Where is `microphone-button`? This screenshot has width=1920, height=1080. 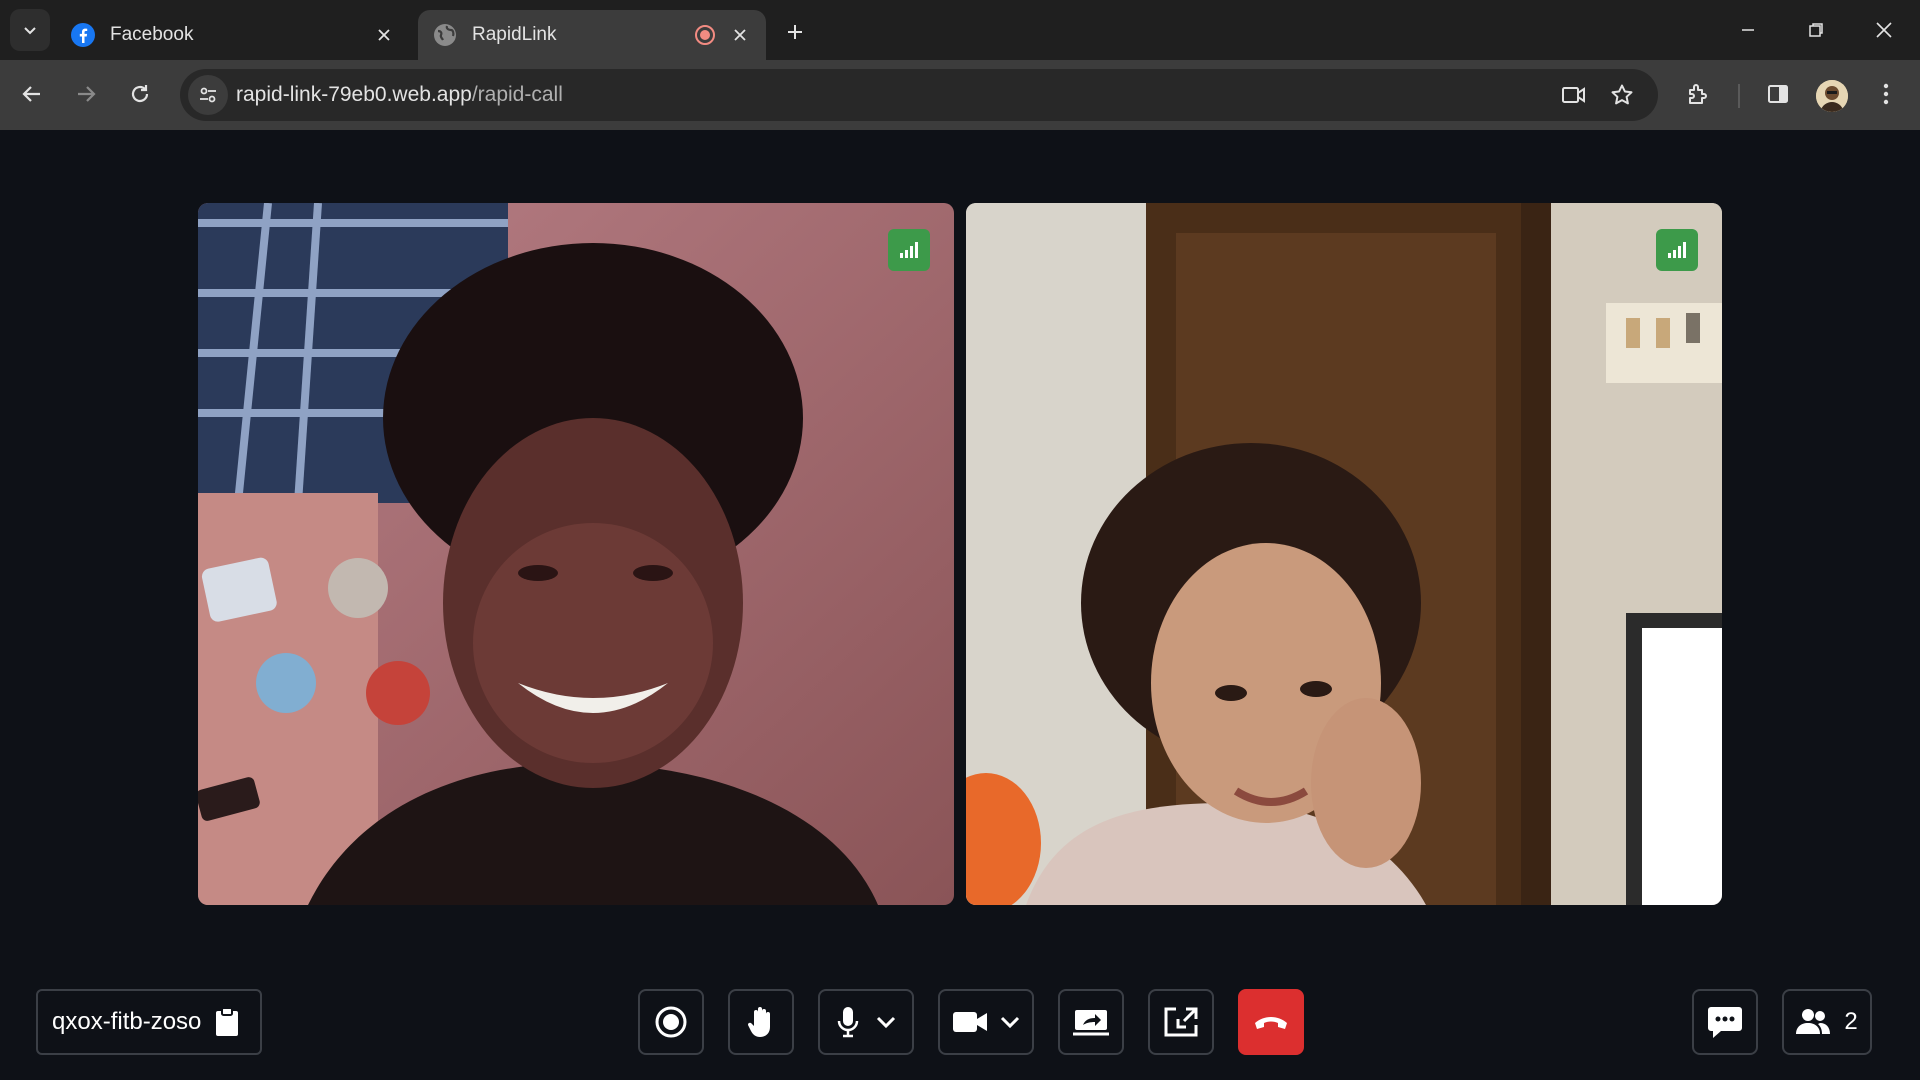
microphone-button is located at coordinates (866, 1022).